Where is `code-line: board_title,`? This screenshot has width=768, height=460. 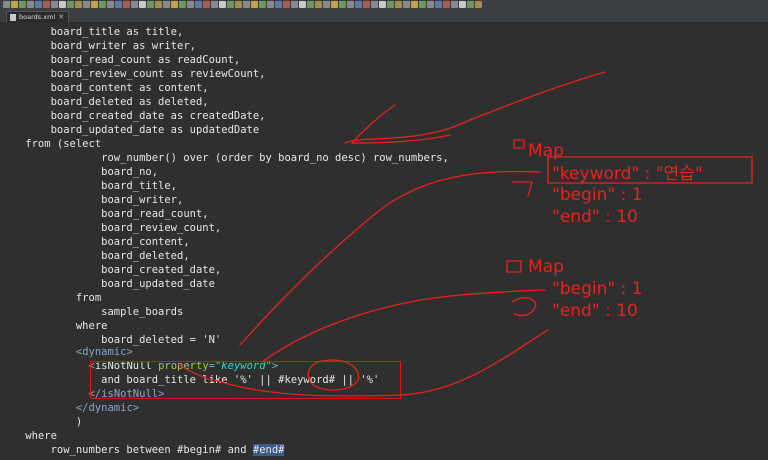
code-line: board_title, is located at coordinates (89, 186).